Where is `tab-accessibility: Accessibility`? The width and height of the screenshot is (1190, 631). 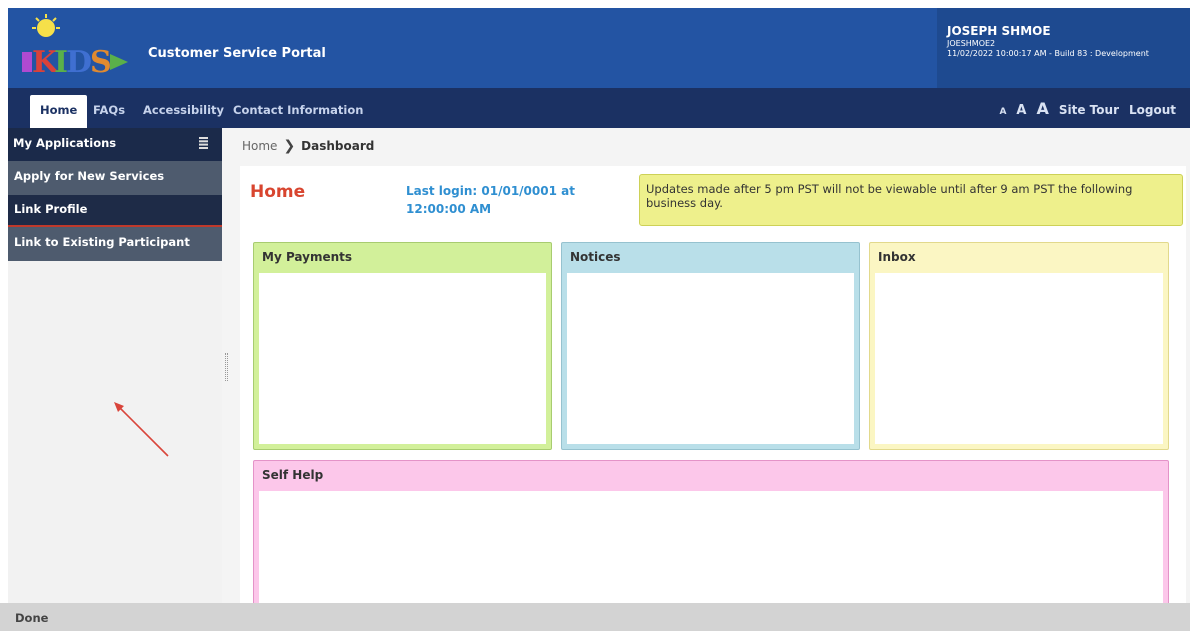 tab-accessibility: Accessibility is located at coordinates (183, 110).